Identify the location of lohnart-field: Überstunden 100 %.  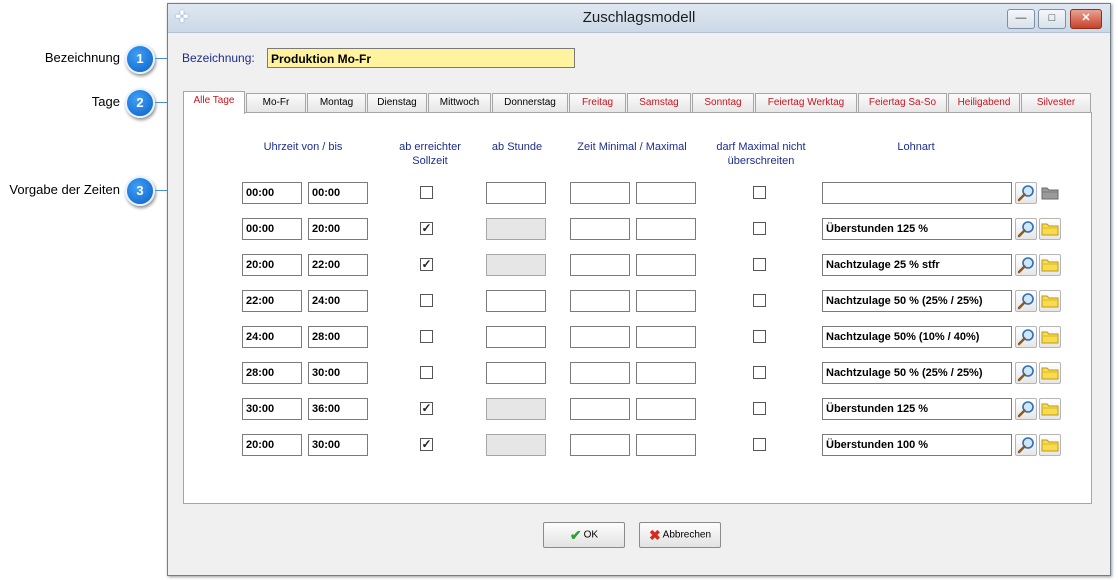
(917, 445).